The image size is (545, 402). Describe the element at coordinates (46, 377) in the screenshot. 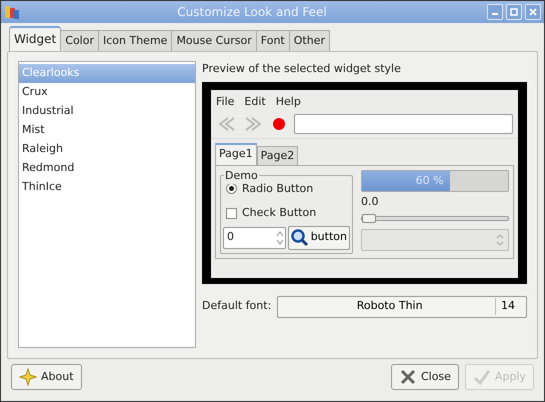

I see `about-button: About` at that location.